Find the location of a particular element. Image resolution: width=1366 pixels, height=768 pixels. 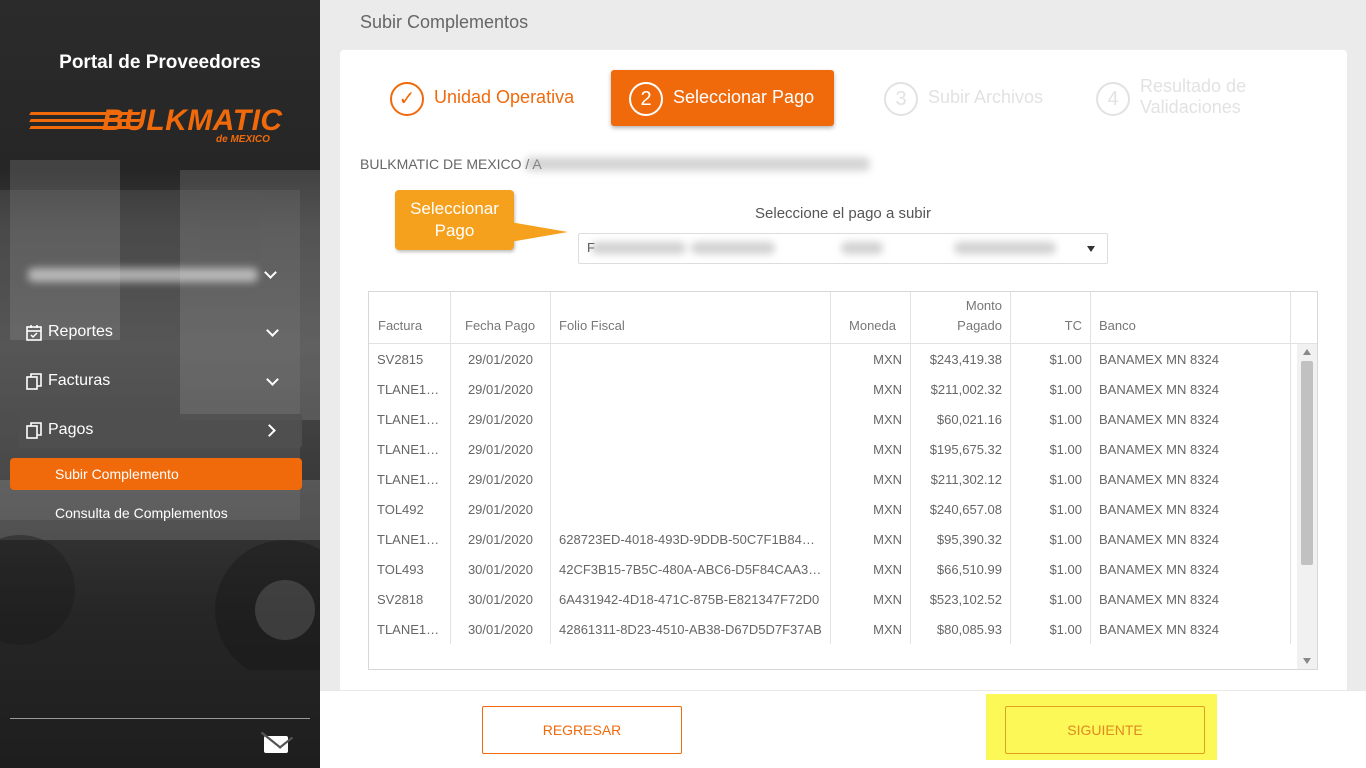

cell-folio-fiscal: 42CF3B15-7B5C-480A-ABC6-D5F84CAA3345 is located at coordinates (691, 569).